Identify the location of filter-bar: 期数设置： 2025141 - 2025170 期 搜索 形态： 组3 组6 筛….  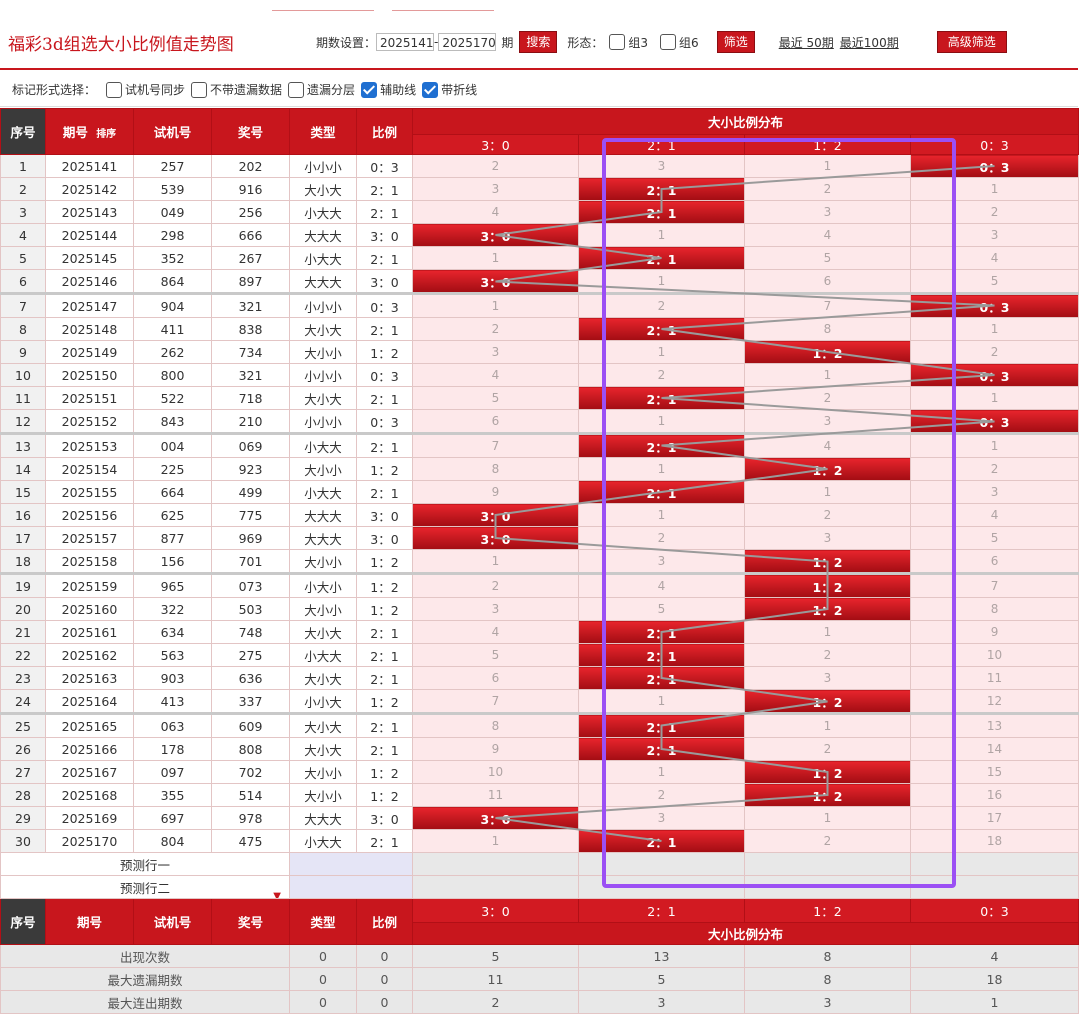
(664, 42).